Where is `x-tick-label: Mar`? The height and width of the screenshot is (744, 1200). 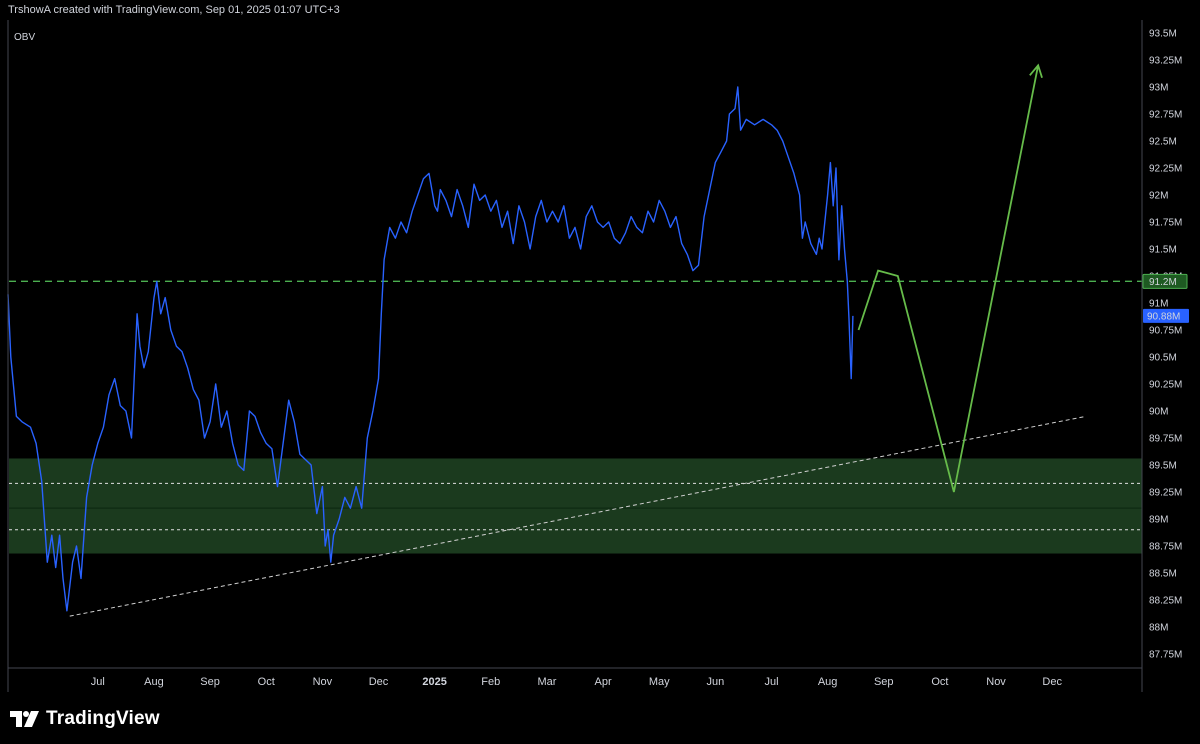 x-tick-label: Mar is located at coordinates (546, 682).